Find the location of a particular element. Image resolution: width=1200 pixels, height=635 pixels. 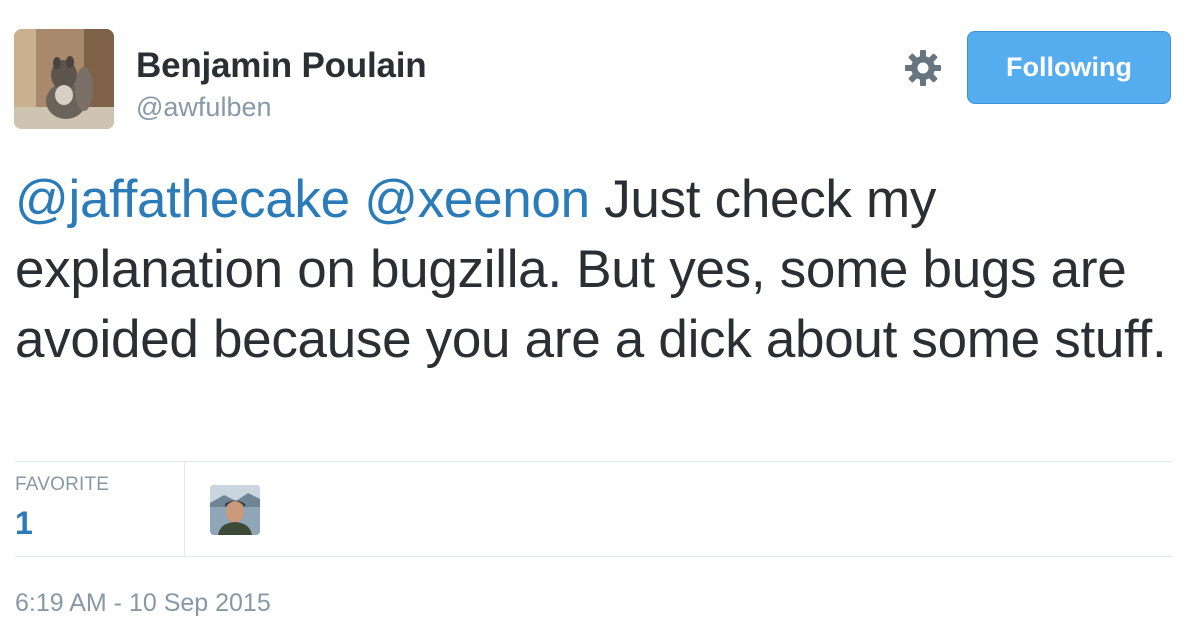

author-avatar is located at coordinates (64, 79).